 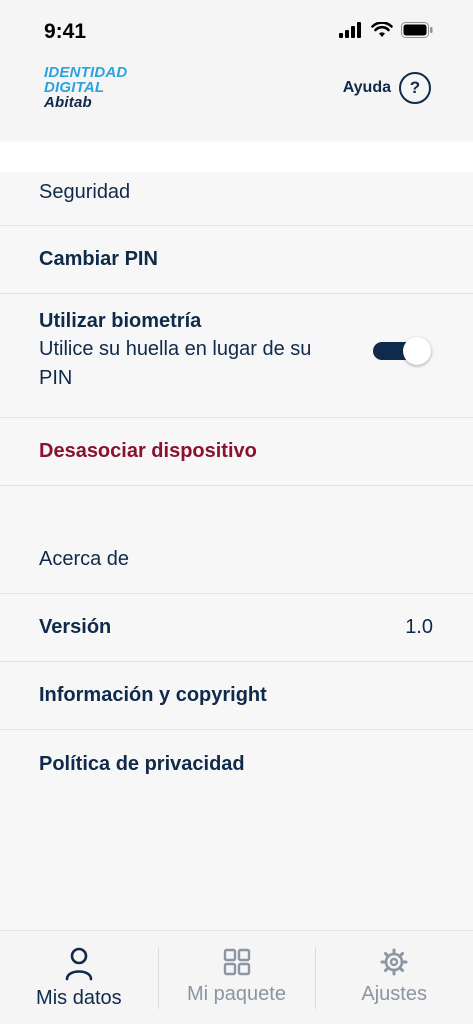 I want to click on dissociate-device-row: Desasociar dispositivo, so click(x=236, y=452).